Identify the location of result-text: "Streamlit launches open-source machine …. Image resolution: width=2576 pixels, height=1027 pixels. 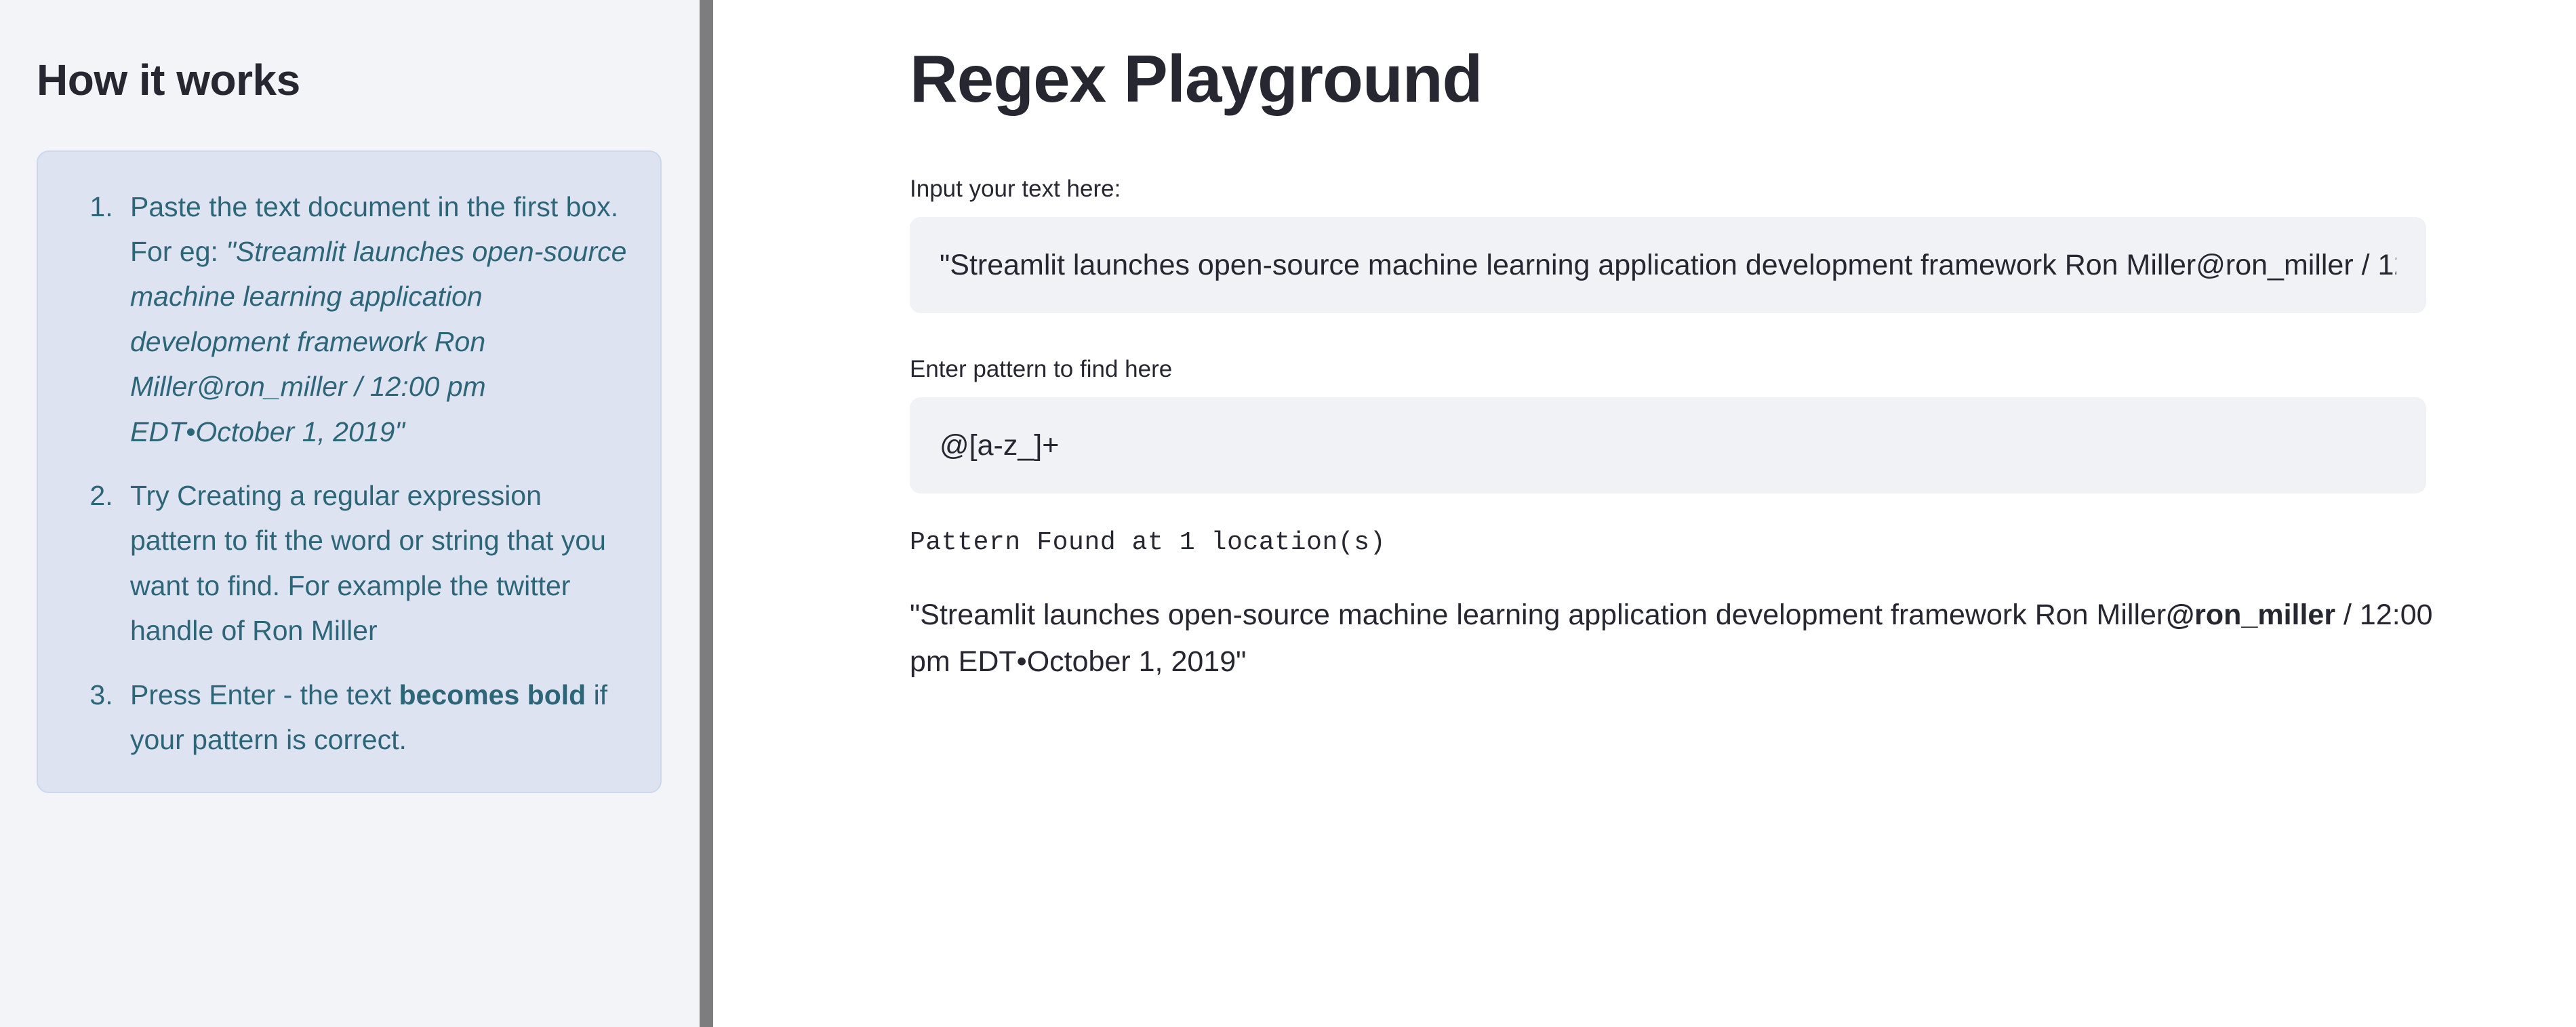
(1672, 639).